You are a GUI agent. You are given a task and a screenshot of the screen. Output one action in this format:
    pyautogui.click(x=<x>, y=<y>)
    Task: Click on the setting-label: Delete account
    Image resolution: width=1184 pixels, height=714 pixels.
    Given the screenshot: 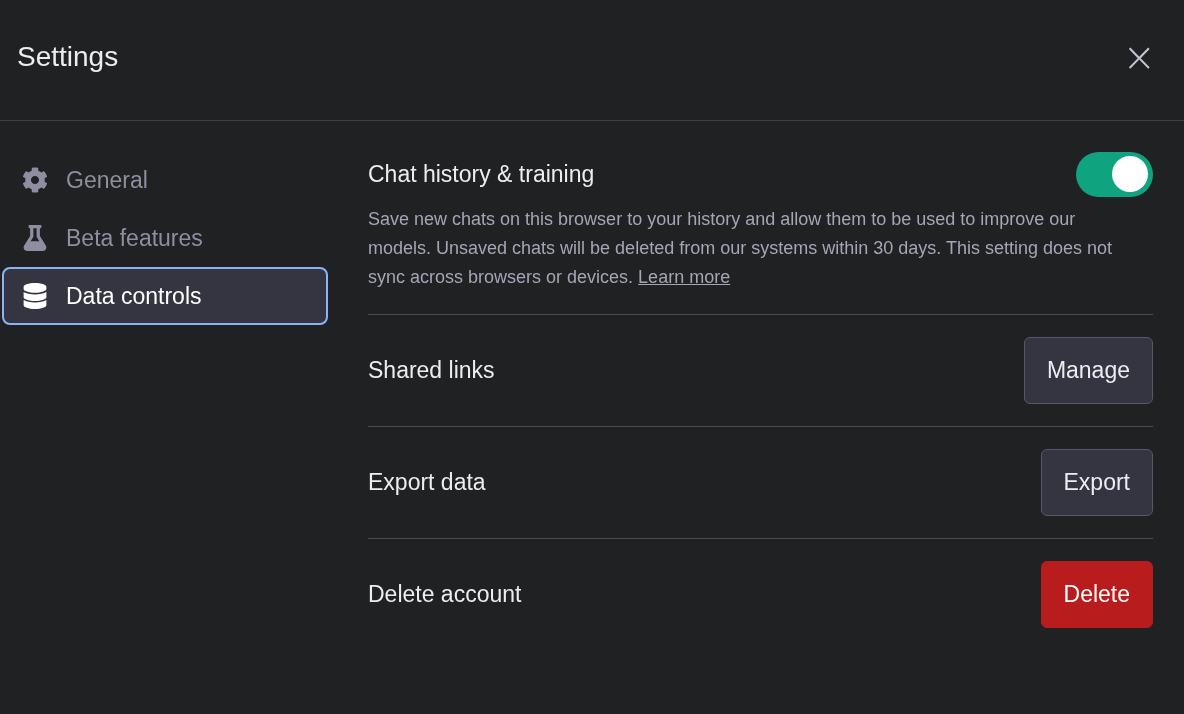 What is the action you would take?
    pyautogui.click(x=445, y=594)
    